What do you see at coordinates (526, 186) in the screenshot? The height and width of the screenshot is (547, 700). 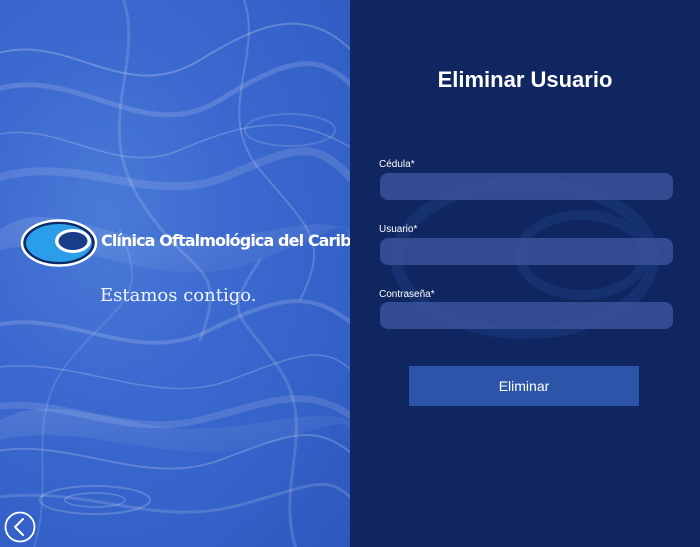 I see `cedula-input` at bounding box center [526, 186].